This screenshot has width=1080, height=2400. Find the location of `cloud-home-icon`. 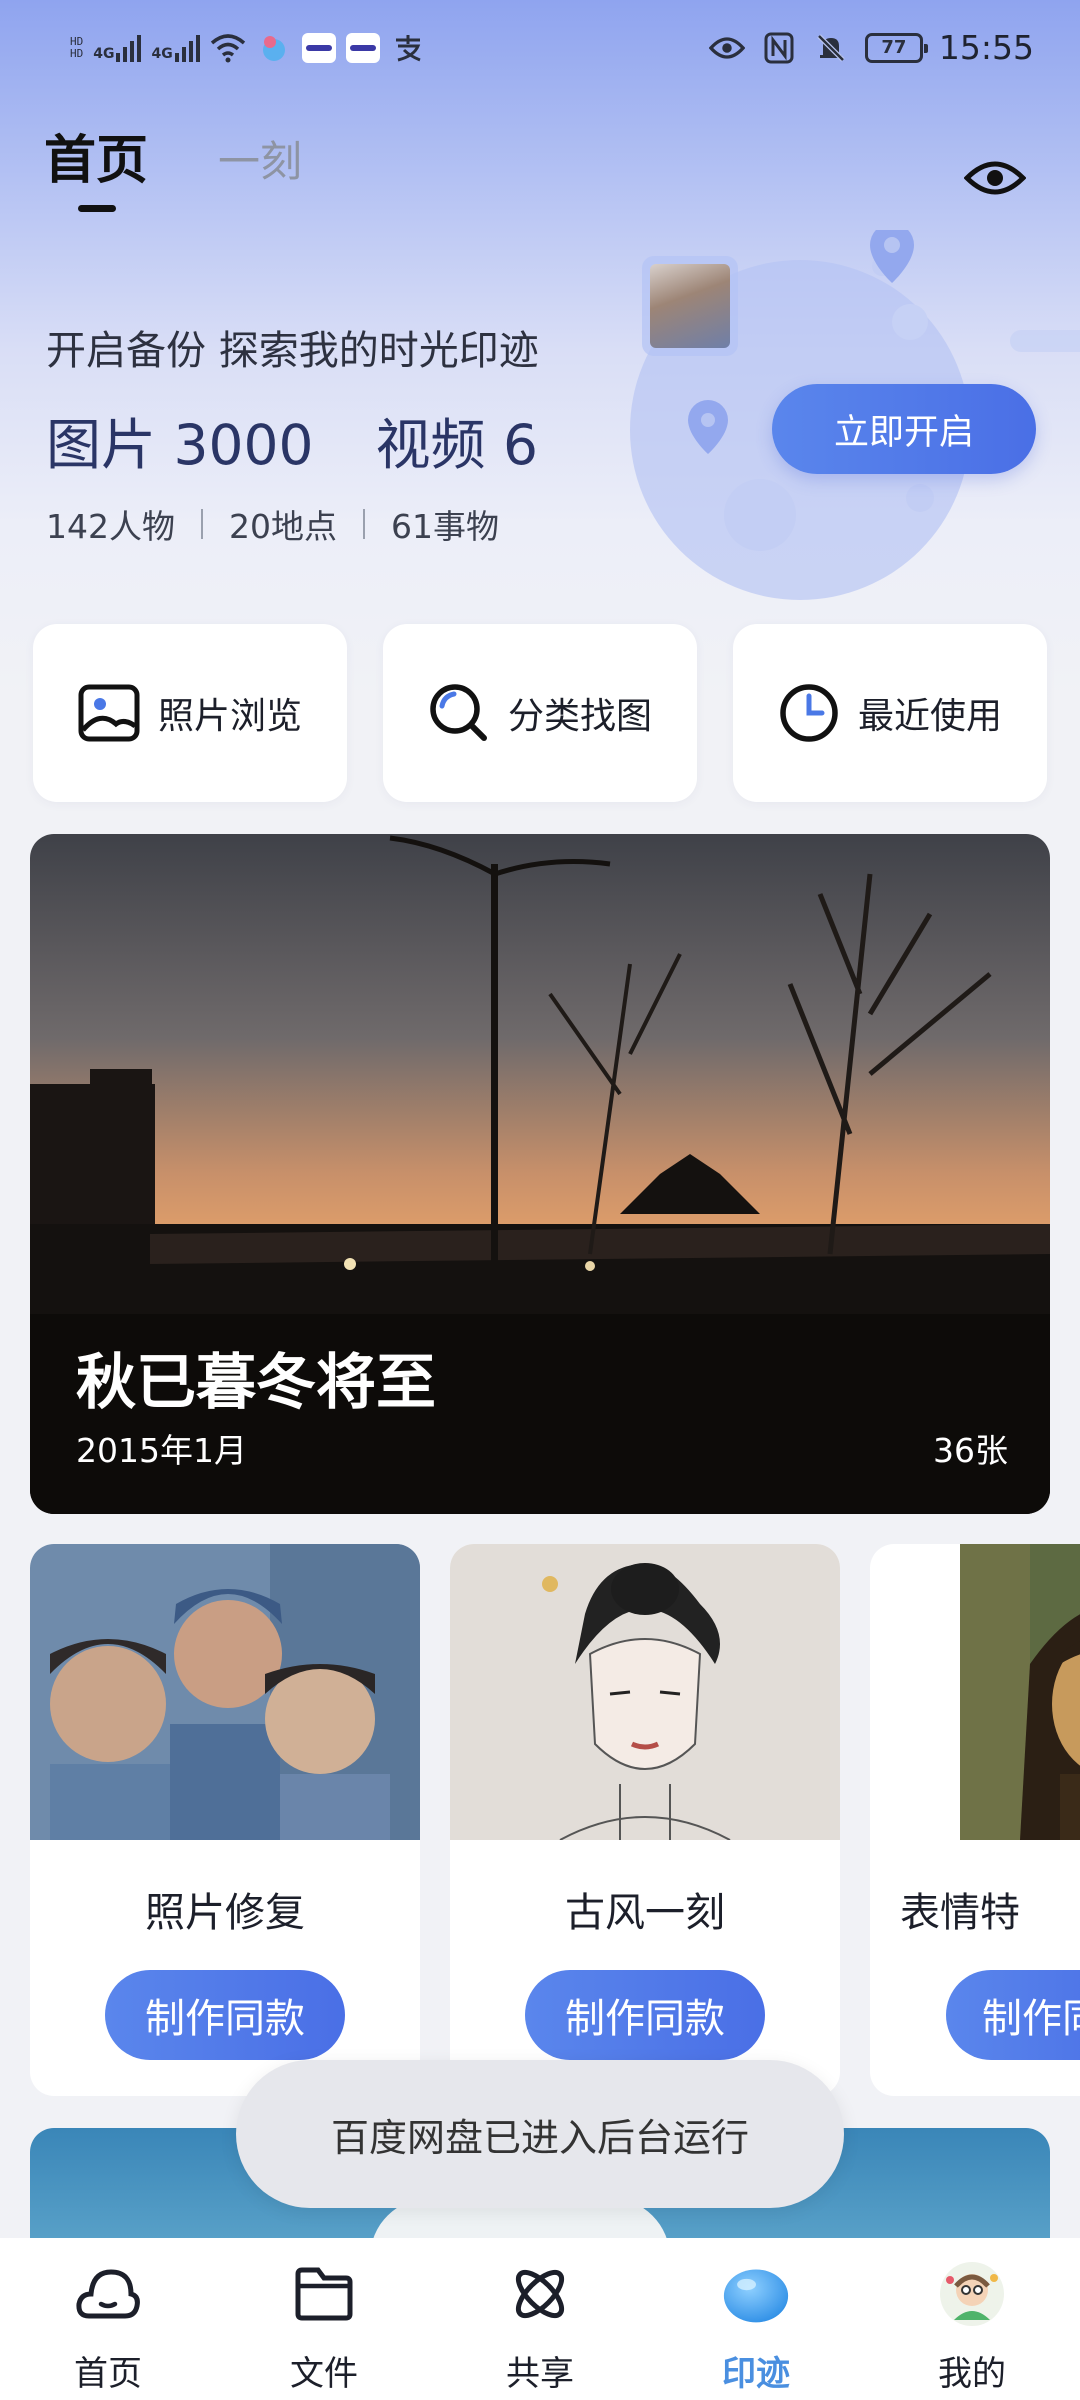

cloud-home-icon is located at coordinates (108, 2294).